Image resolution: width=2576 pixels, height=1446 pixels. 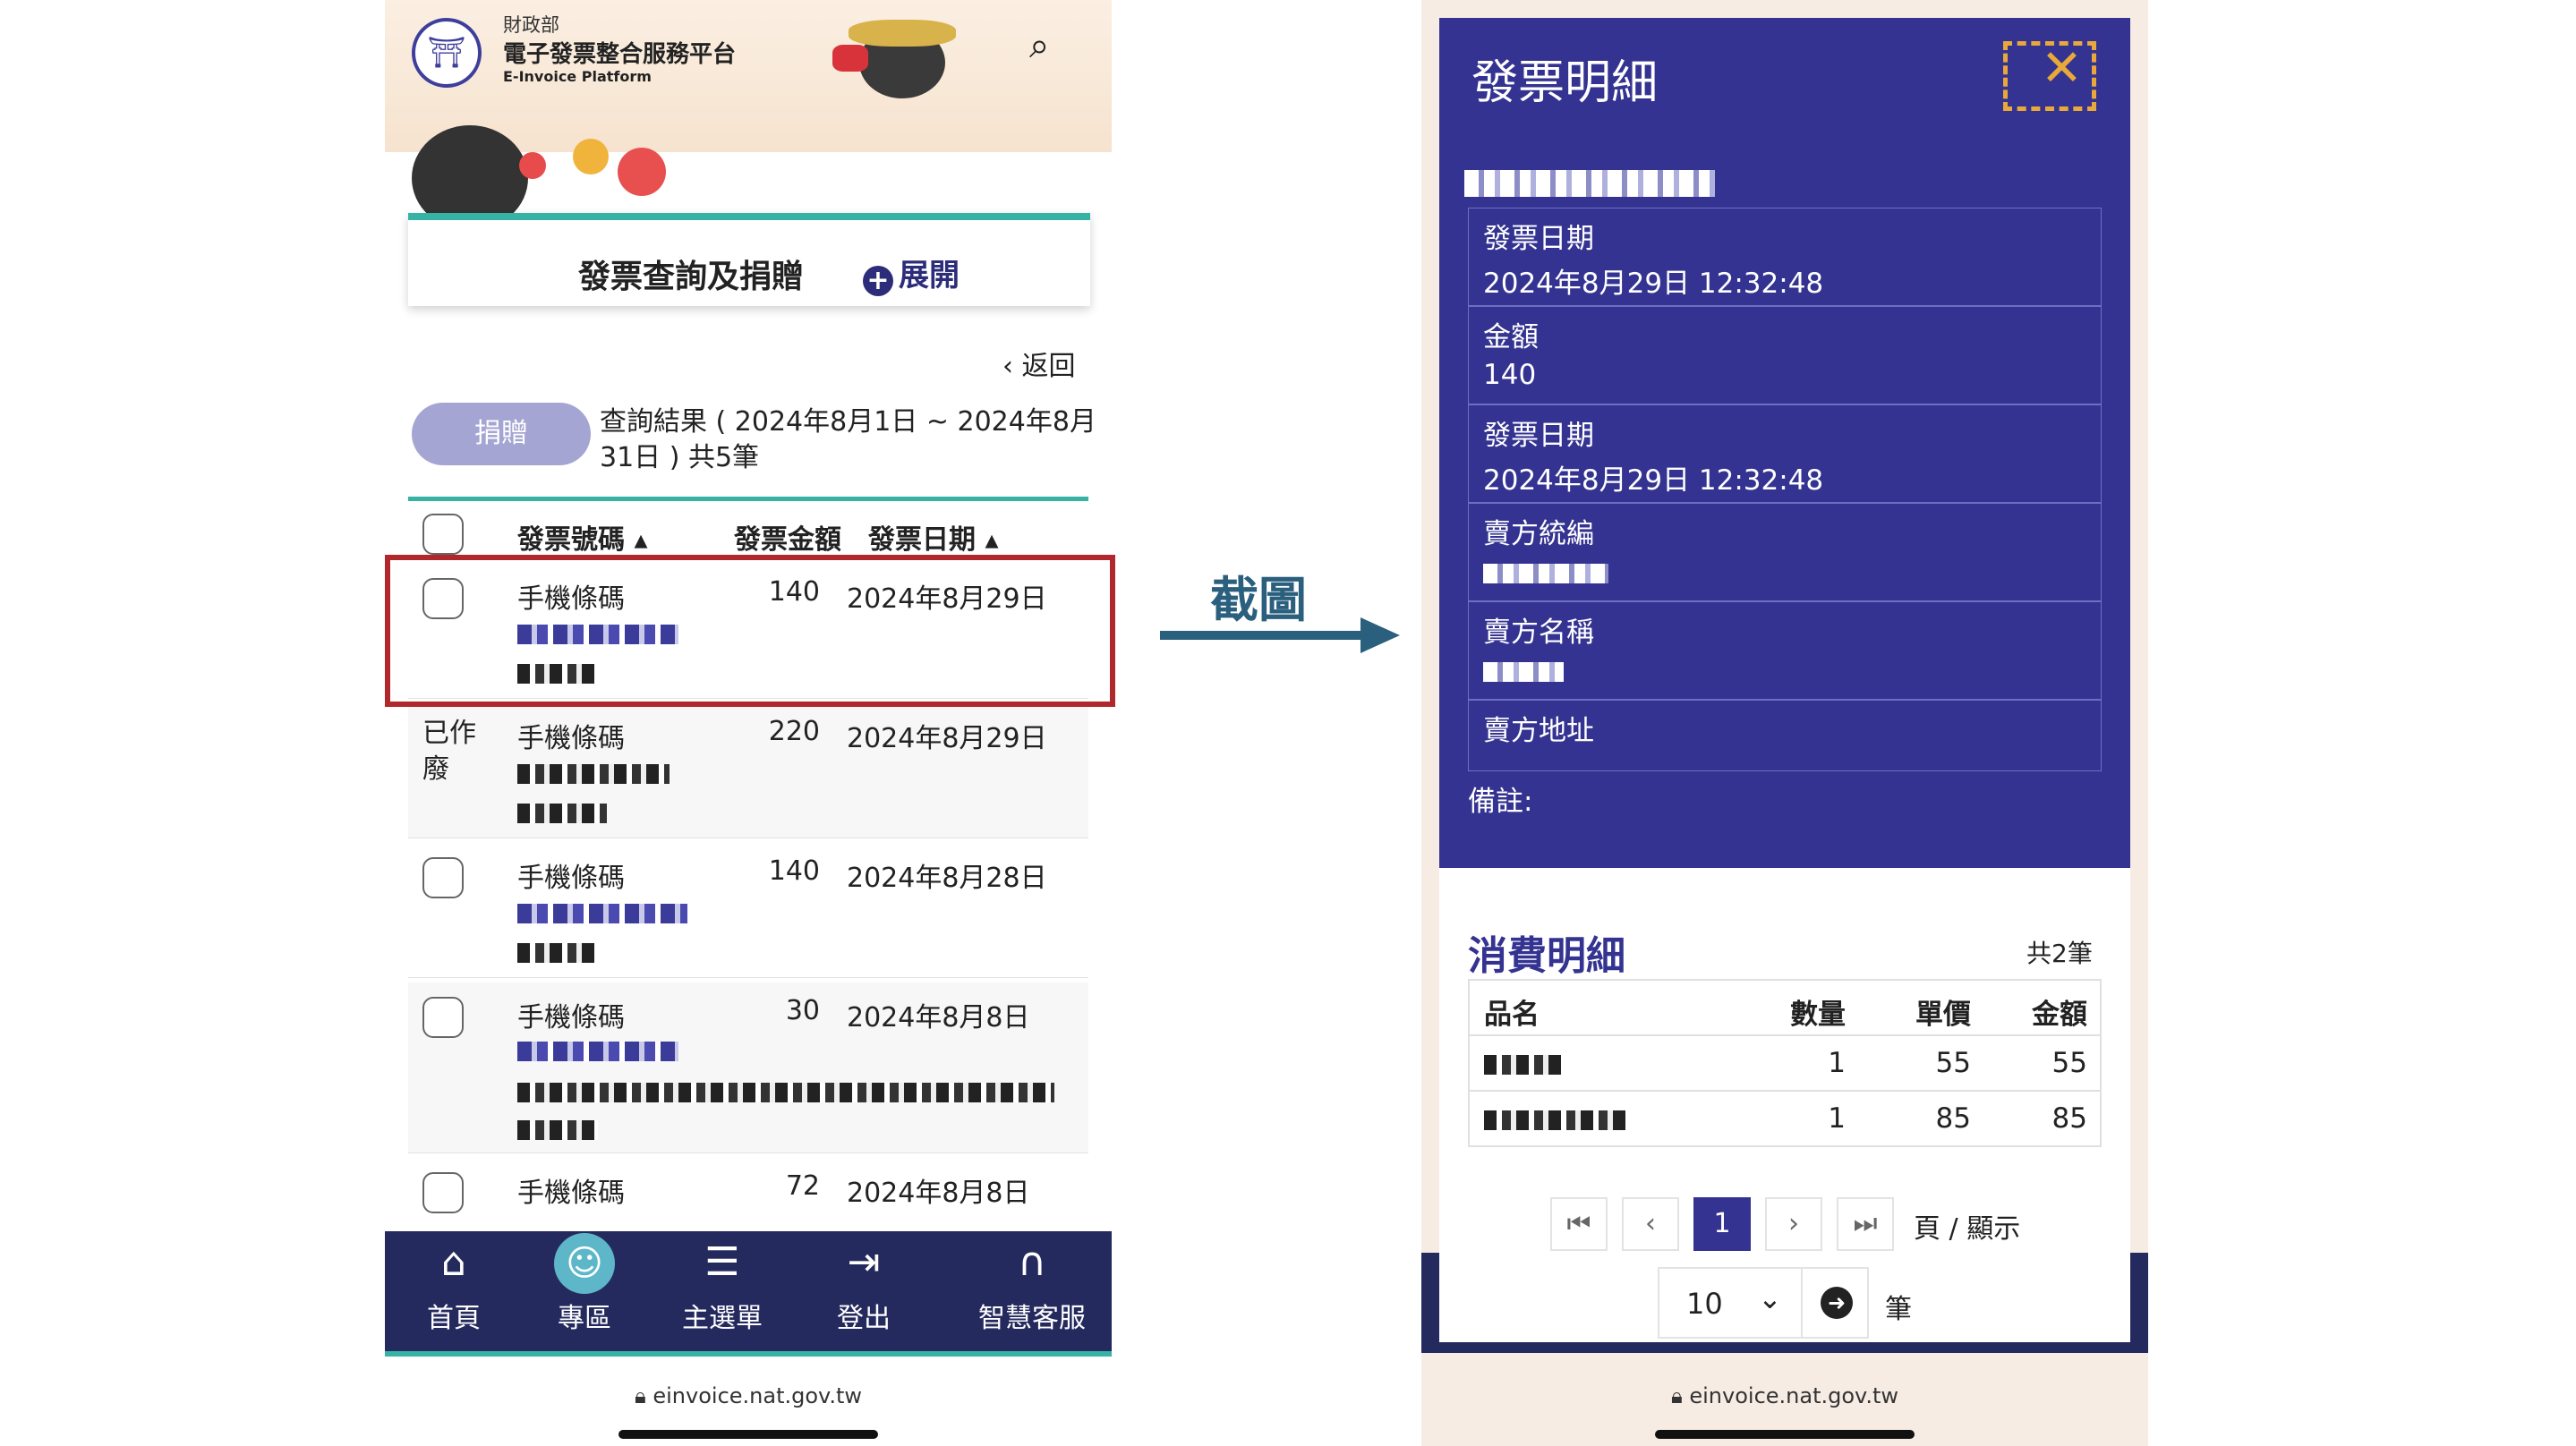 What do you see at coordinates (1785, 454) in the screenshot?
I see `field-invoice-date-2: 發票日期 2024年8月29日 12:32:48` at bounding box center [1785, 454].